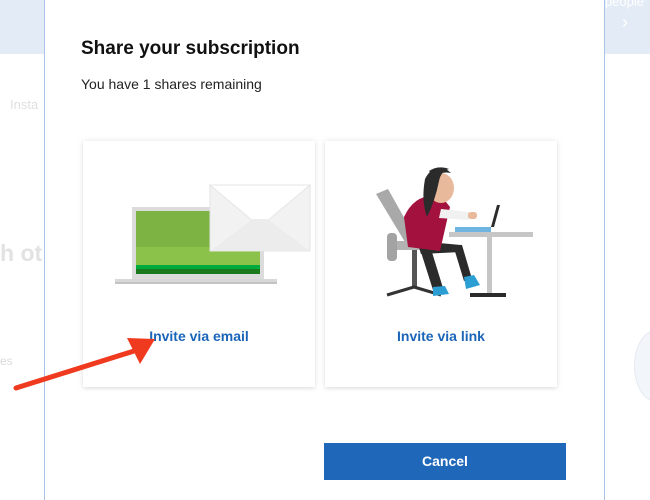 Image resolution: width=650 pixels, height=500 pixels. Describe the element at coordinates (21, 253) in the screenshot. I see `background-heading-text: h ot` at that location.